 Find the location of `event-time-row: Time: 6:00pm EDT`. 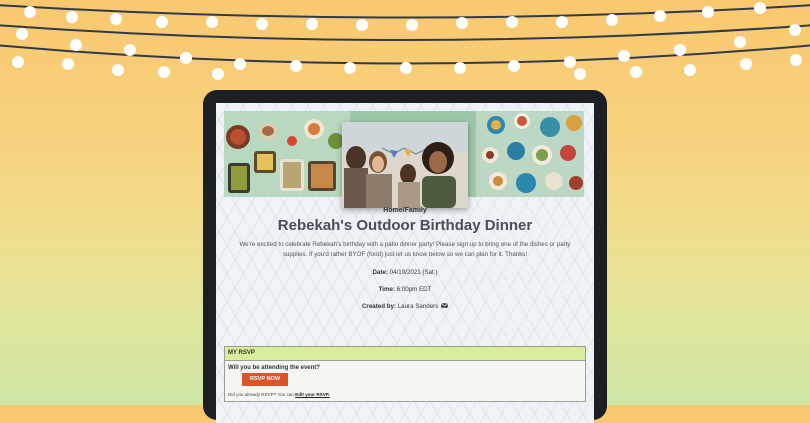

event-time-row: Time: 6:00pm EDT is located at coordinates (405, 289).